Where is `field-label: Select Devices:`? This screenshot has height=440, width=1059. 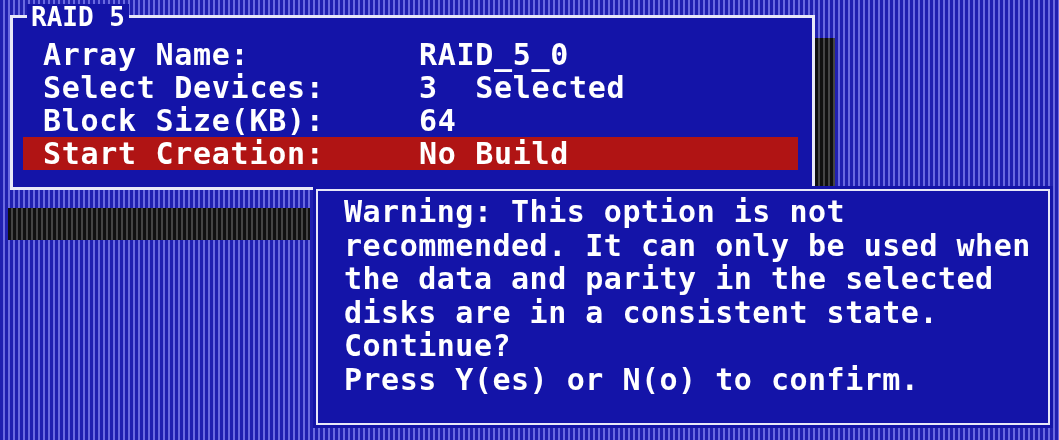
field-label: Select Devices: is located at coordinates (184, 87).